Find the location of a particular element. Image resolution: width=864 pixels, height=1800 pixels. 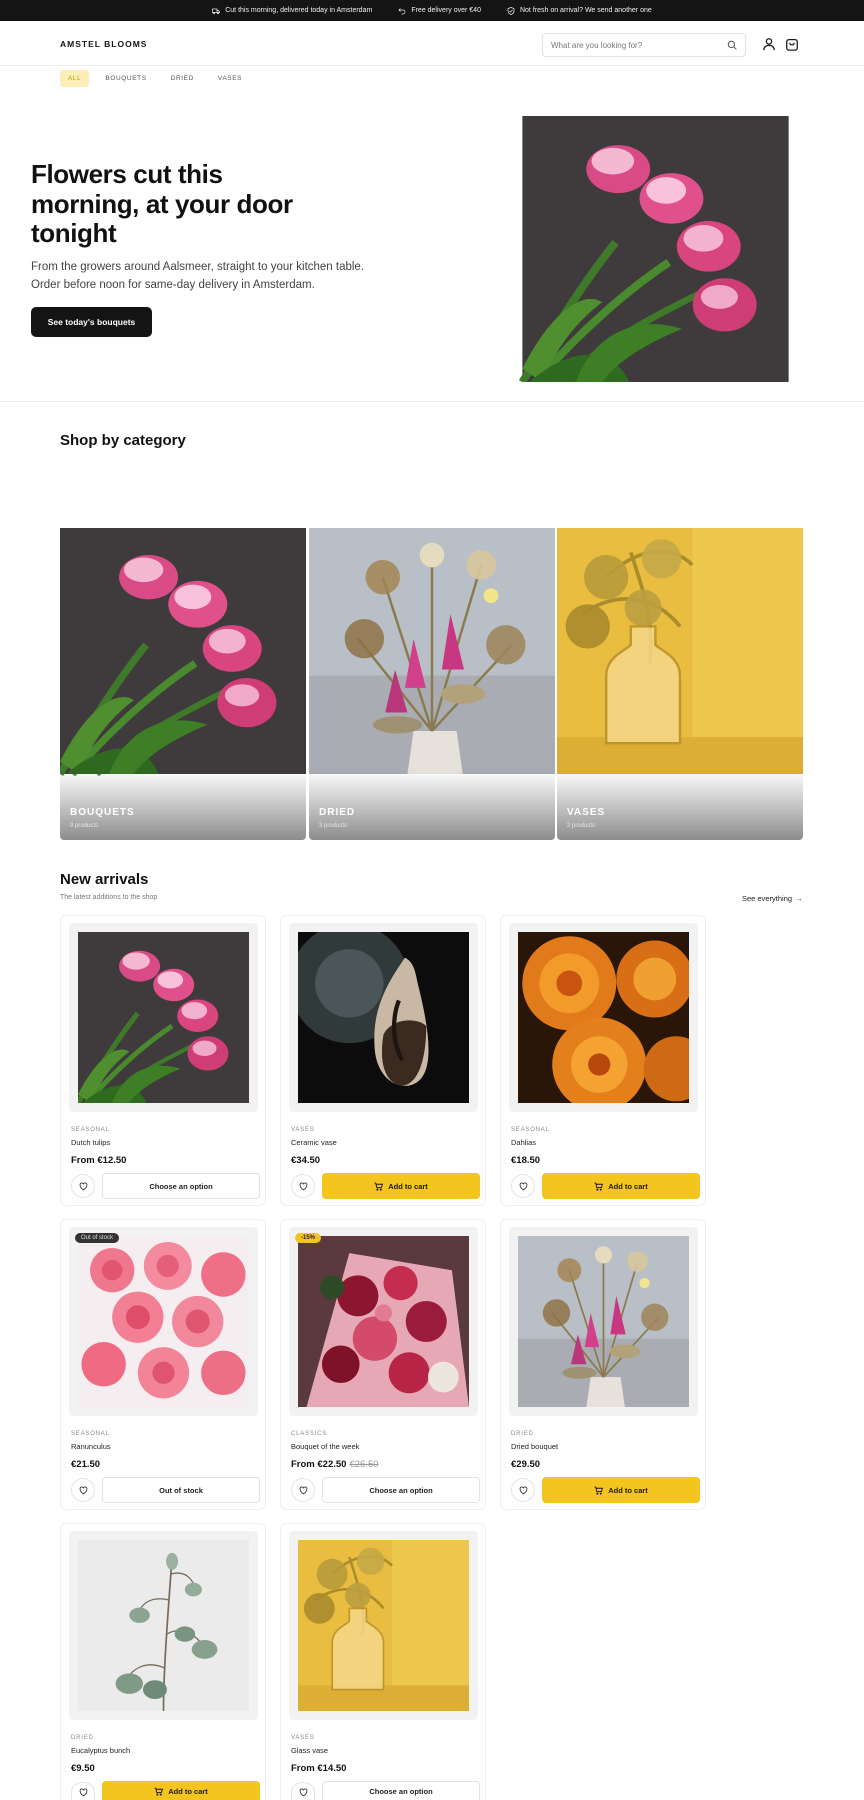

product-card: DRIED Dried bouquet €29.50 Add to cart is located at coordinates (603, 1364).